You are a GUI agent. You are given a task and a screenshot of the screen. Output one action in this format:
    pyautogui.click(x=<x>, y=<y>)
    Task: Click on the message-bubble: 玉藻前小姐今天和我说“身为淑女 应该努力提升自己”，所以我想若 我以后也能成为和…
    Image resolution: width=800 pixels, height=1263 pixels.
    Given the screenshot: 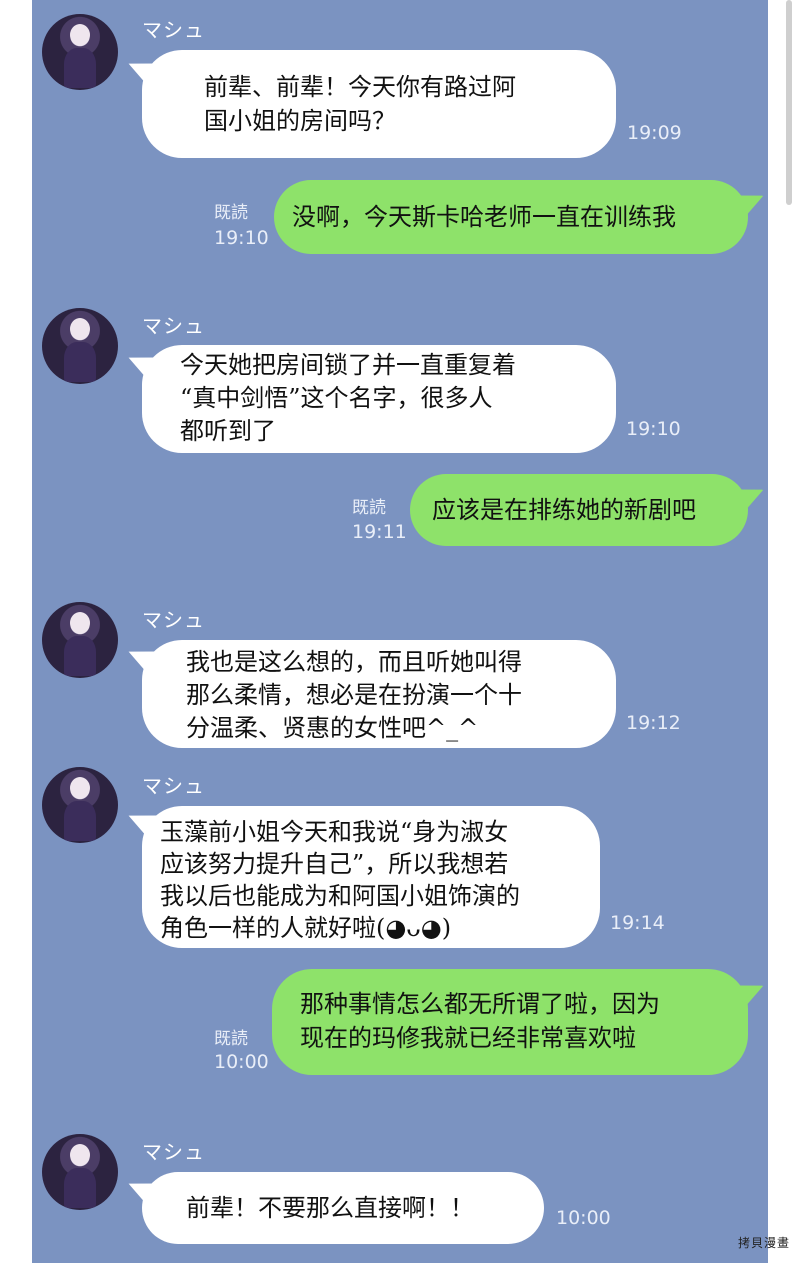 What is the action you would take?
    pyautogui.click(x=371, y=877)
    